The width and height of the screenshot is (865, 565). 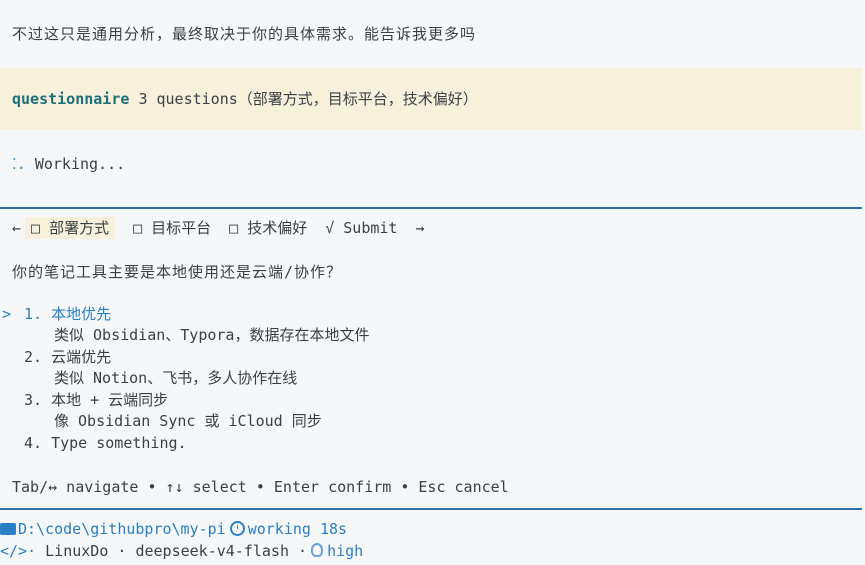 What do you see at coordinates (8, 529) in the screenshot?
I see `folder-icon` at bounding box center [8, 529].